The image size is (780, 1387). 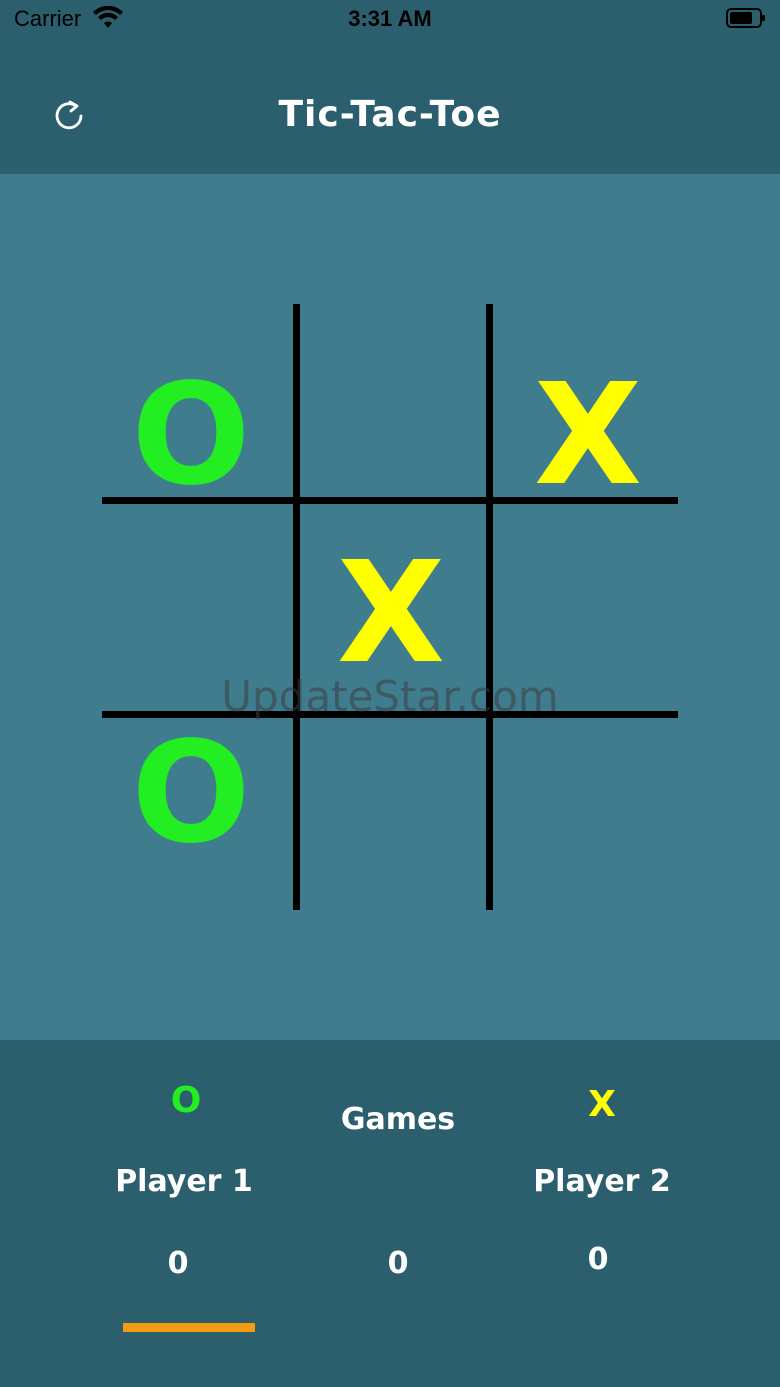 I want to click on player2-name-column: Player 2, so click(x=602, y=1181).